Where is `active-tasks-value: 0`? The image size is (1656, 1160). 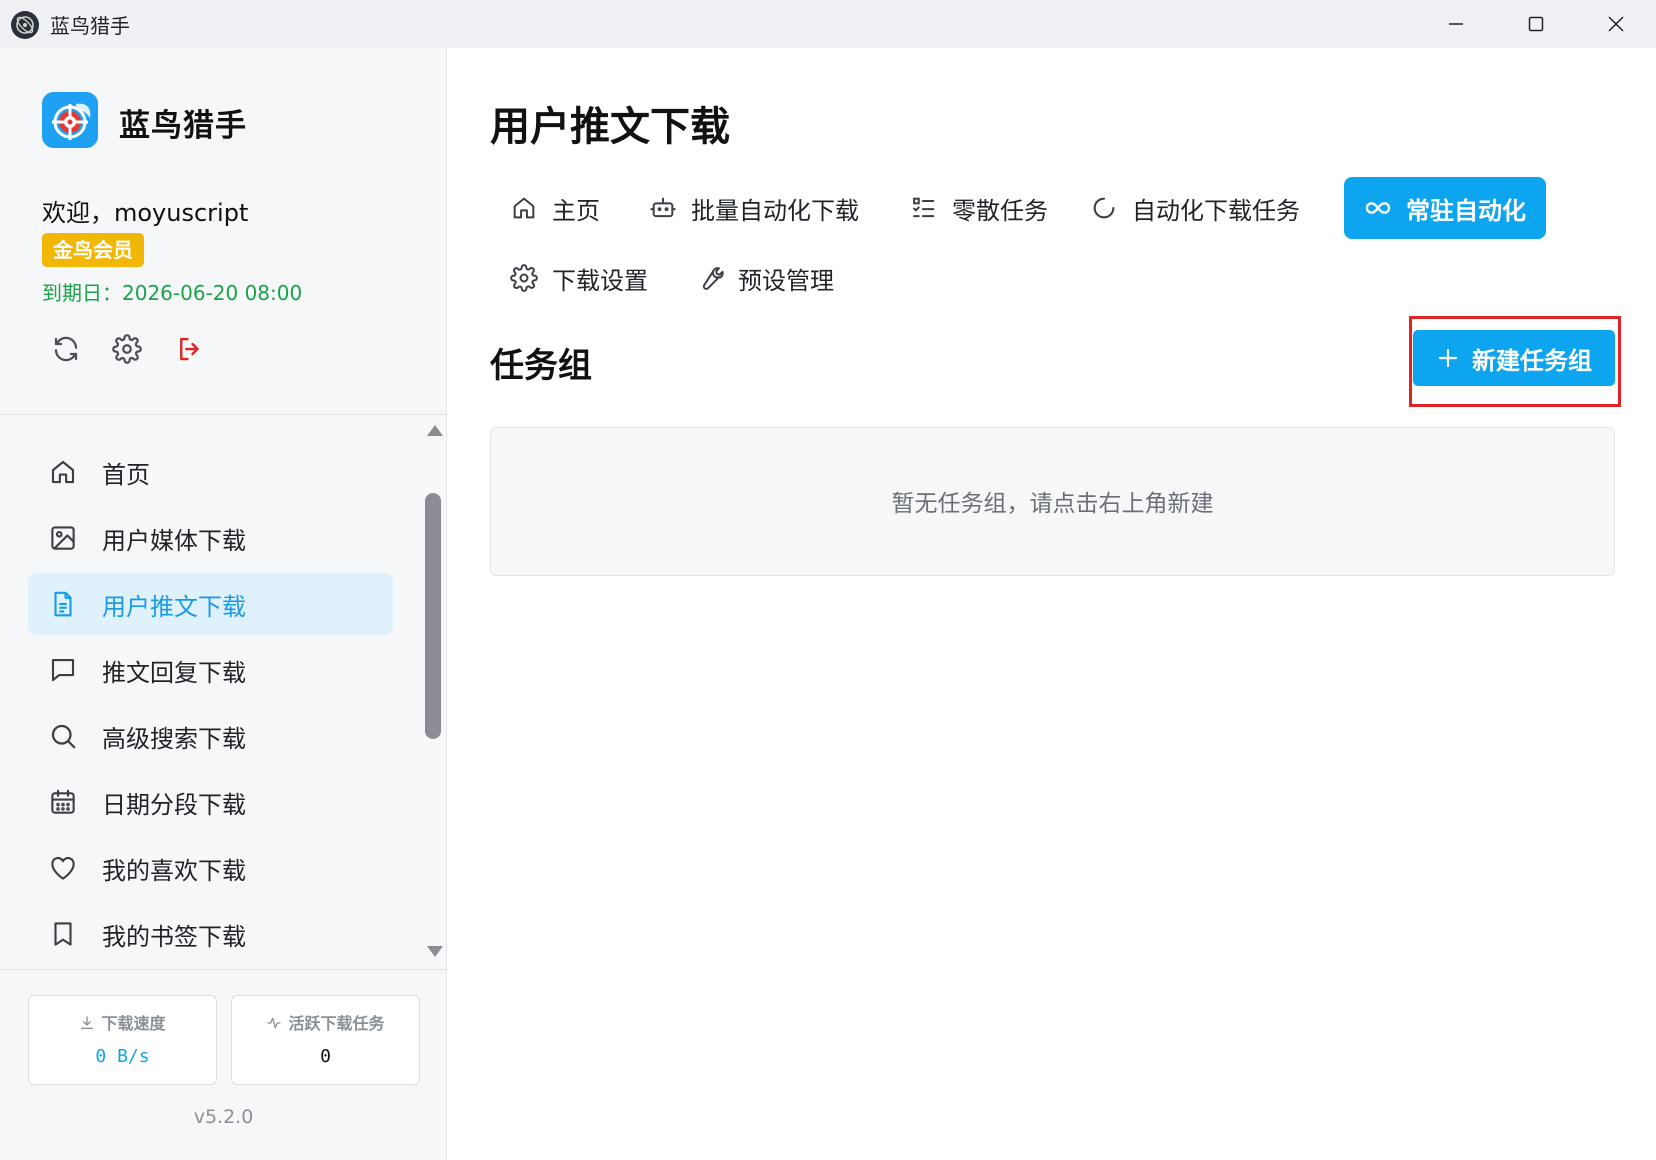 active-tasks-value: 0 is located at coordinates (325, 1056).